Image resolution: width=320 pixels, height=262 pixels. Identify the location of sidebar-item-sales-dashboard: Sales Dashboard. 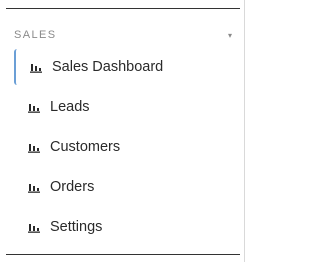
(127, 67).